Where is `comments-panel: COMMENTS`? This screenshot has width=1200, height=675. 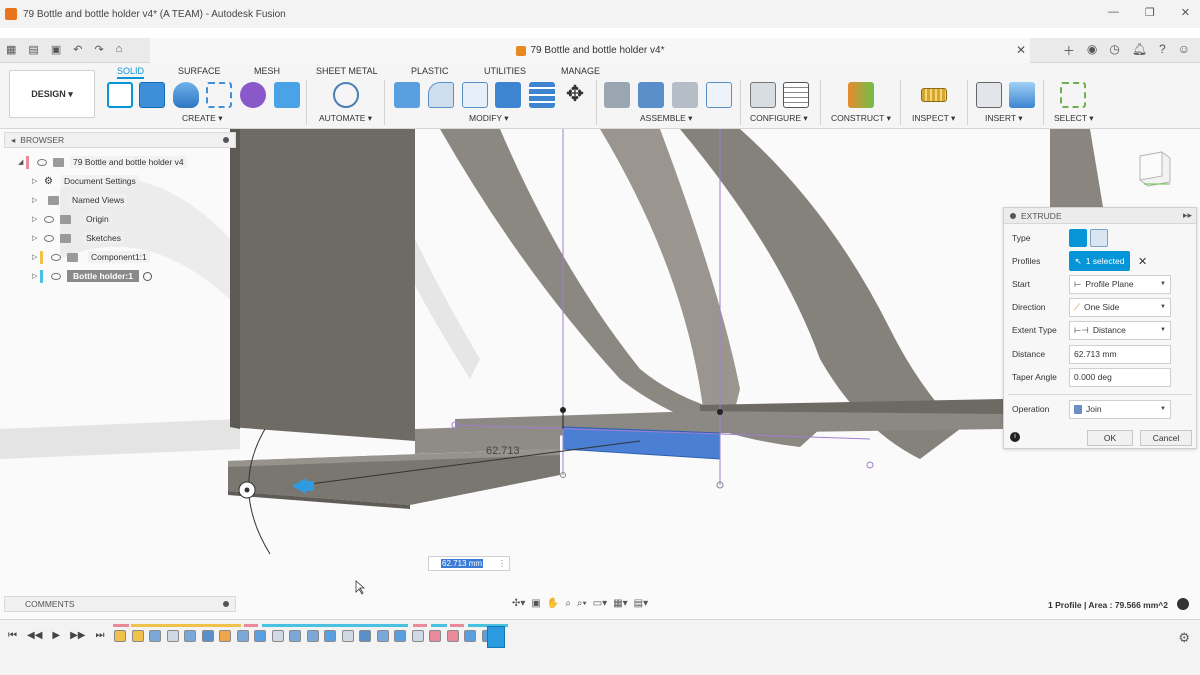 comments-panel: COMMENTS is located at coordinates (120, 604).